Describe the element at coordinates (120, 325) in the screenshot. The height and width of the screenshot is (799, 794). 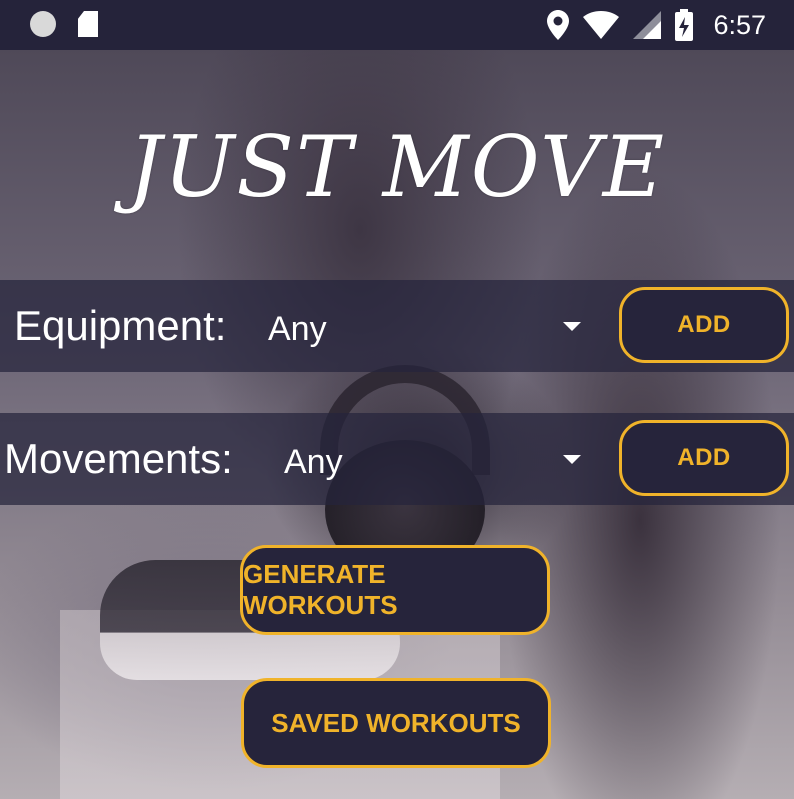
I see `equipment-label: Equipment:` at that location.